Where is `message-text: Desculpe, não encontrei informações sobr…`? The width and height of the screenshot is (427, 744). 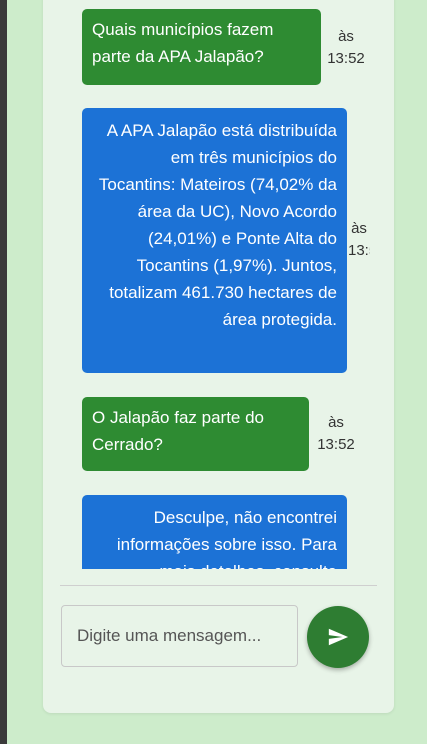
message-text: Desculpe, não encontrei informações sobr… is located at coordinates (226, 538).